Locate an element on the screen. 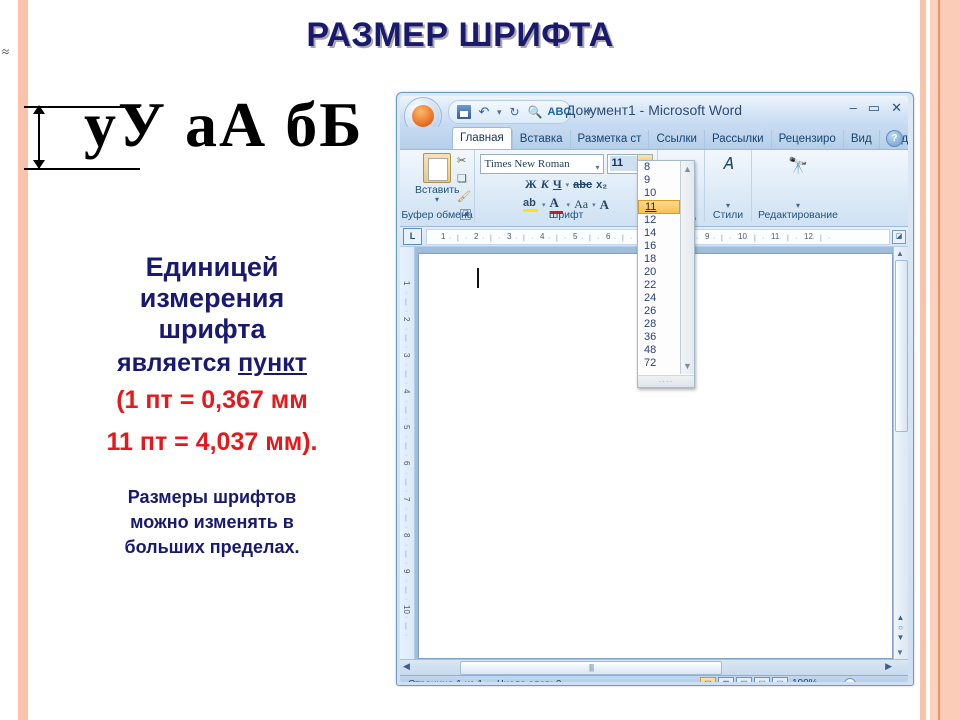  full-screen-view-button: ▦ is located at coordinates (726, 679).